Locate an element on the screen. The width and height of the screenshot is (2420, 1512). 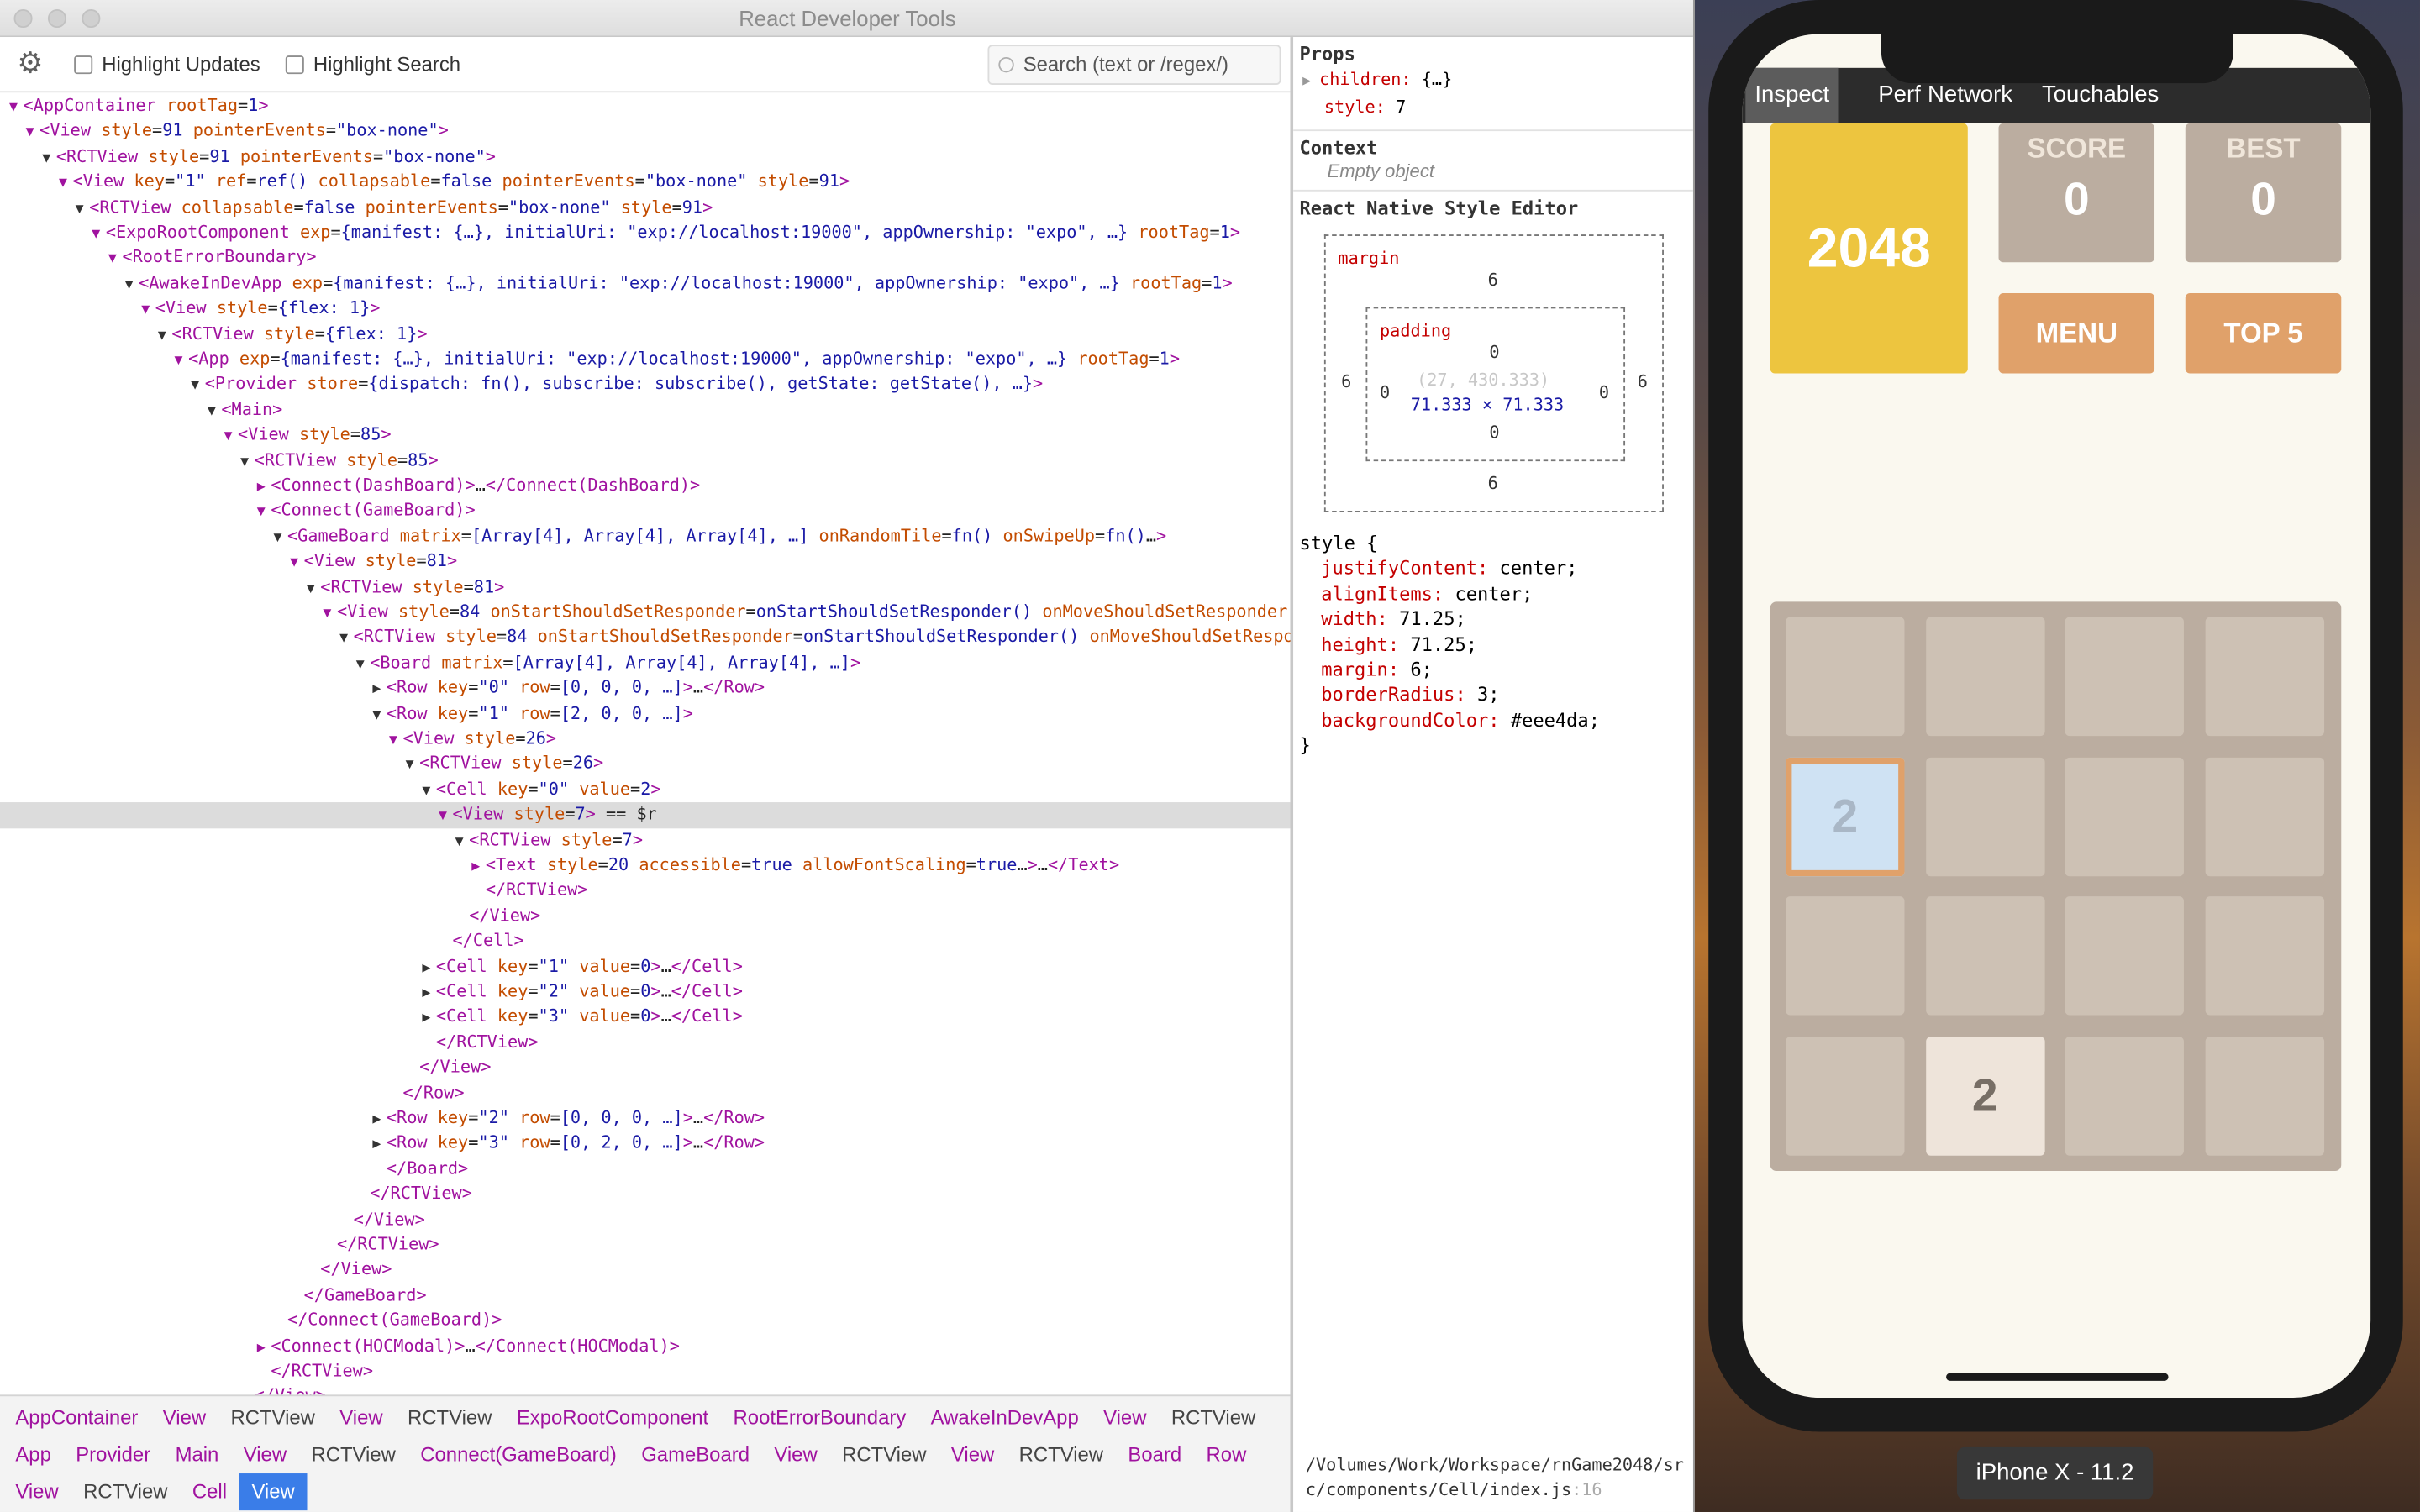
tree-row: ▼ <Connect(GameBoard)> is located at coordinates (645, 511).